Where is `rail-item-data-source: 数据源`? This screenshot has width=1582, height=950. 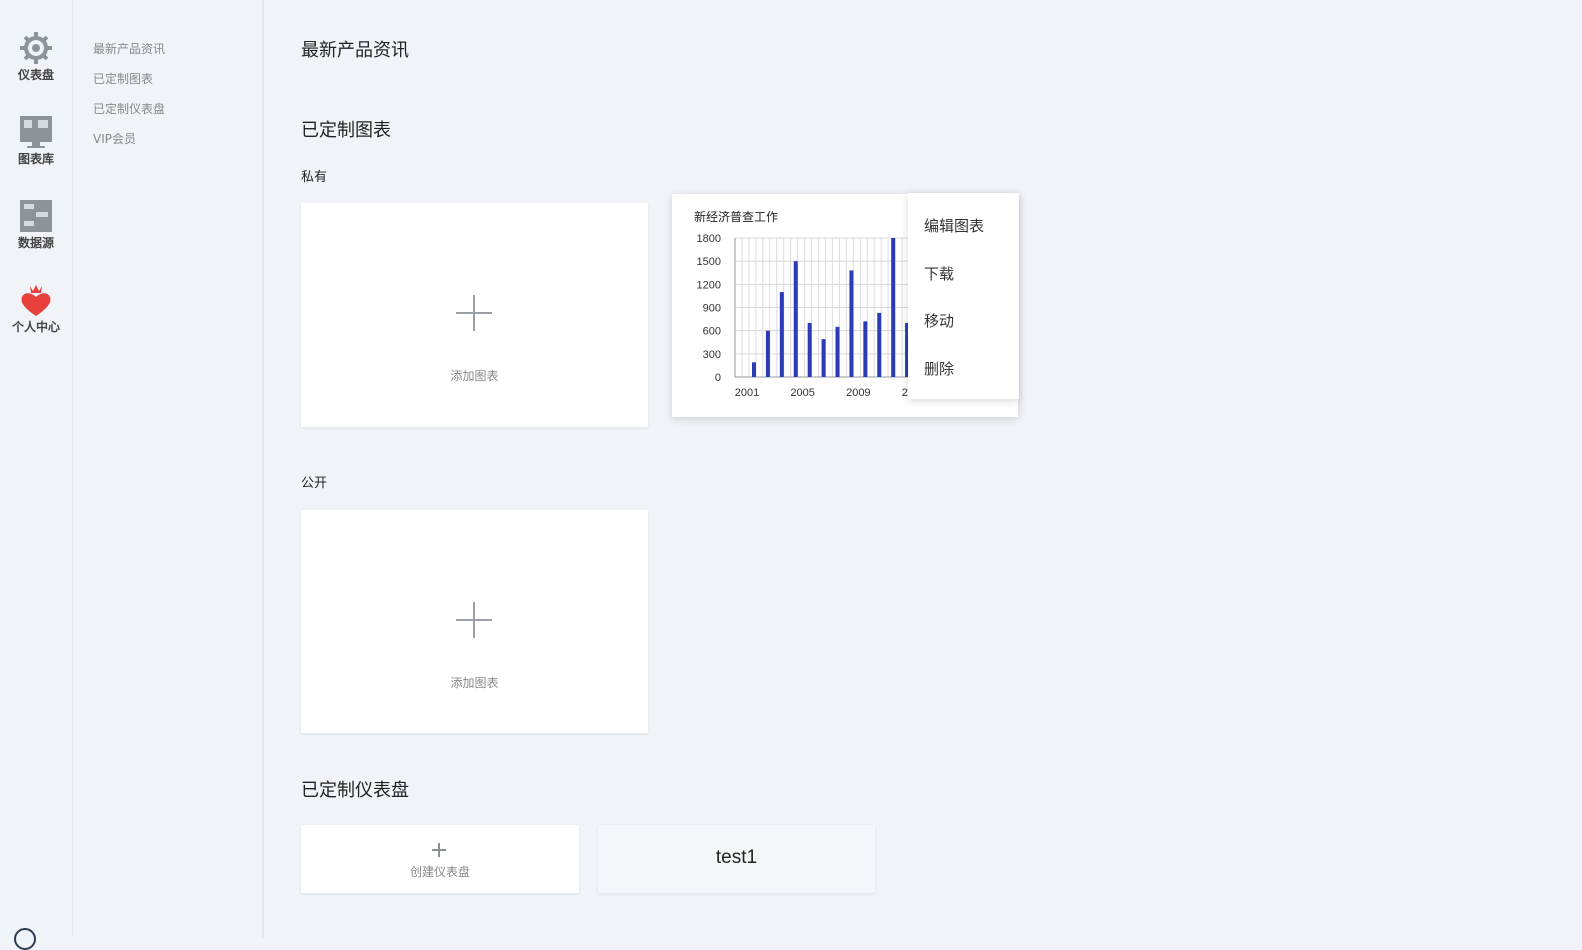
rail-item-data-source: 数据源 is located at coordinates (36, 224).